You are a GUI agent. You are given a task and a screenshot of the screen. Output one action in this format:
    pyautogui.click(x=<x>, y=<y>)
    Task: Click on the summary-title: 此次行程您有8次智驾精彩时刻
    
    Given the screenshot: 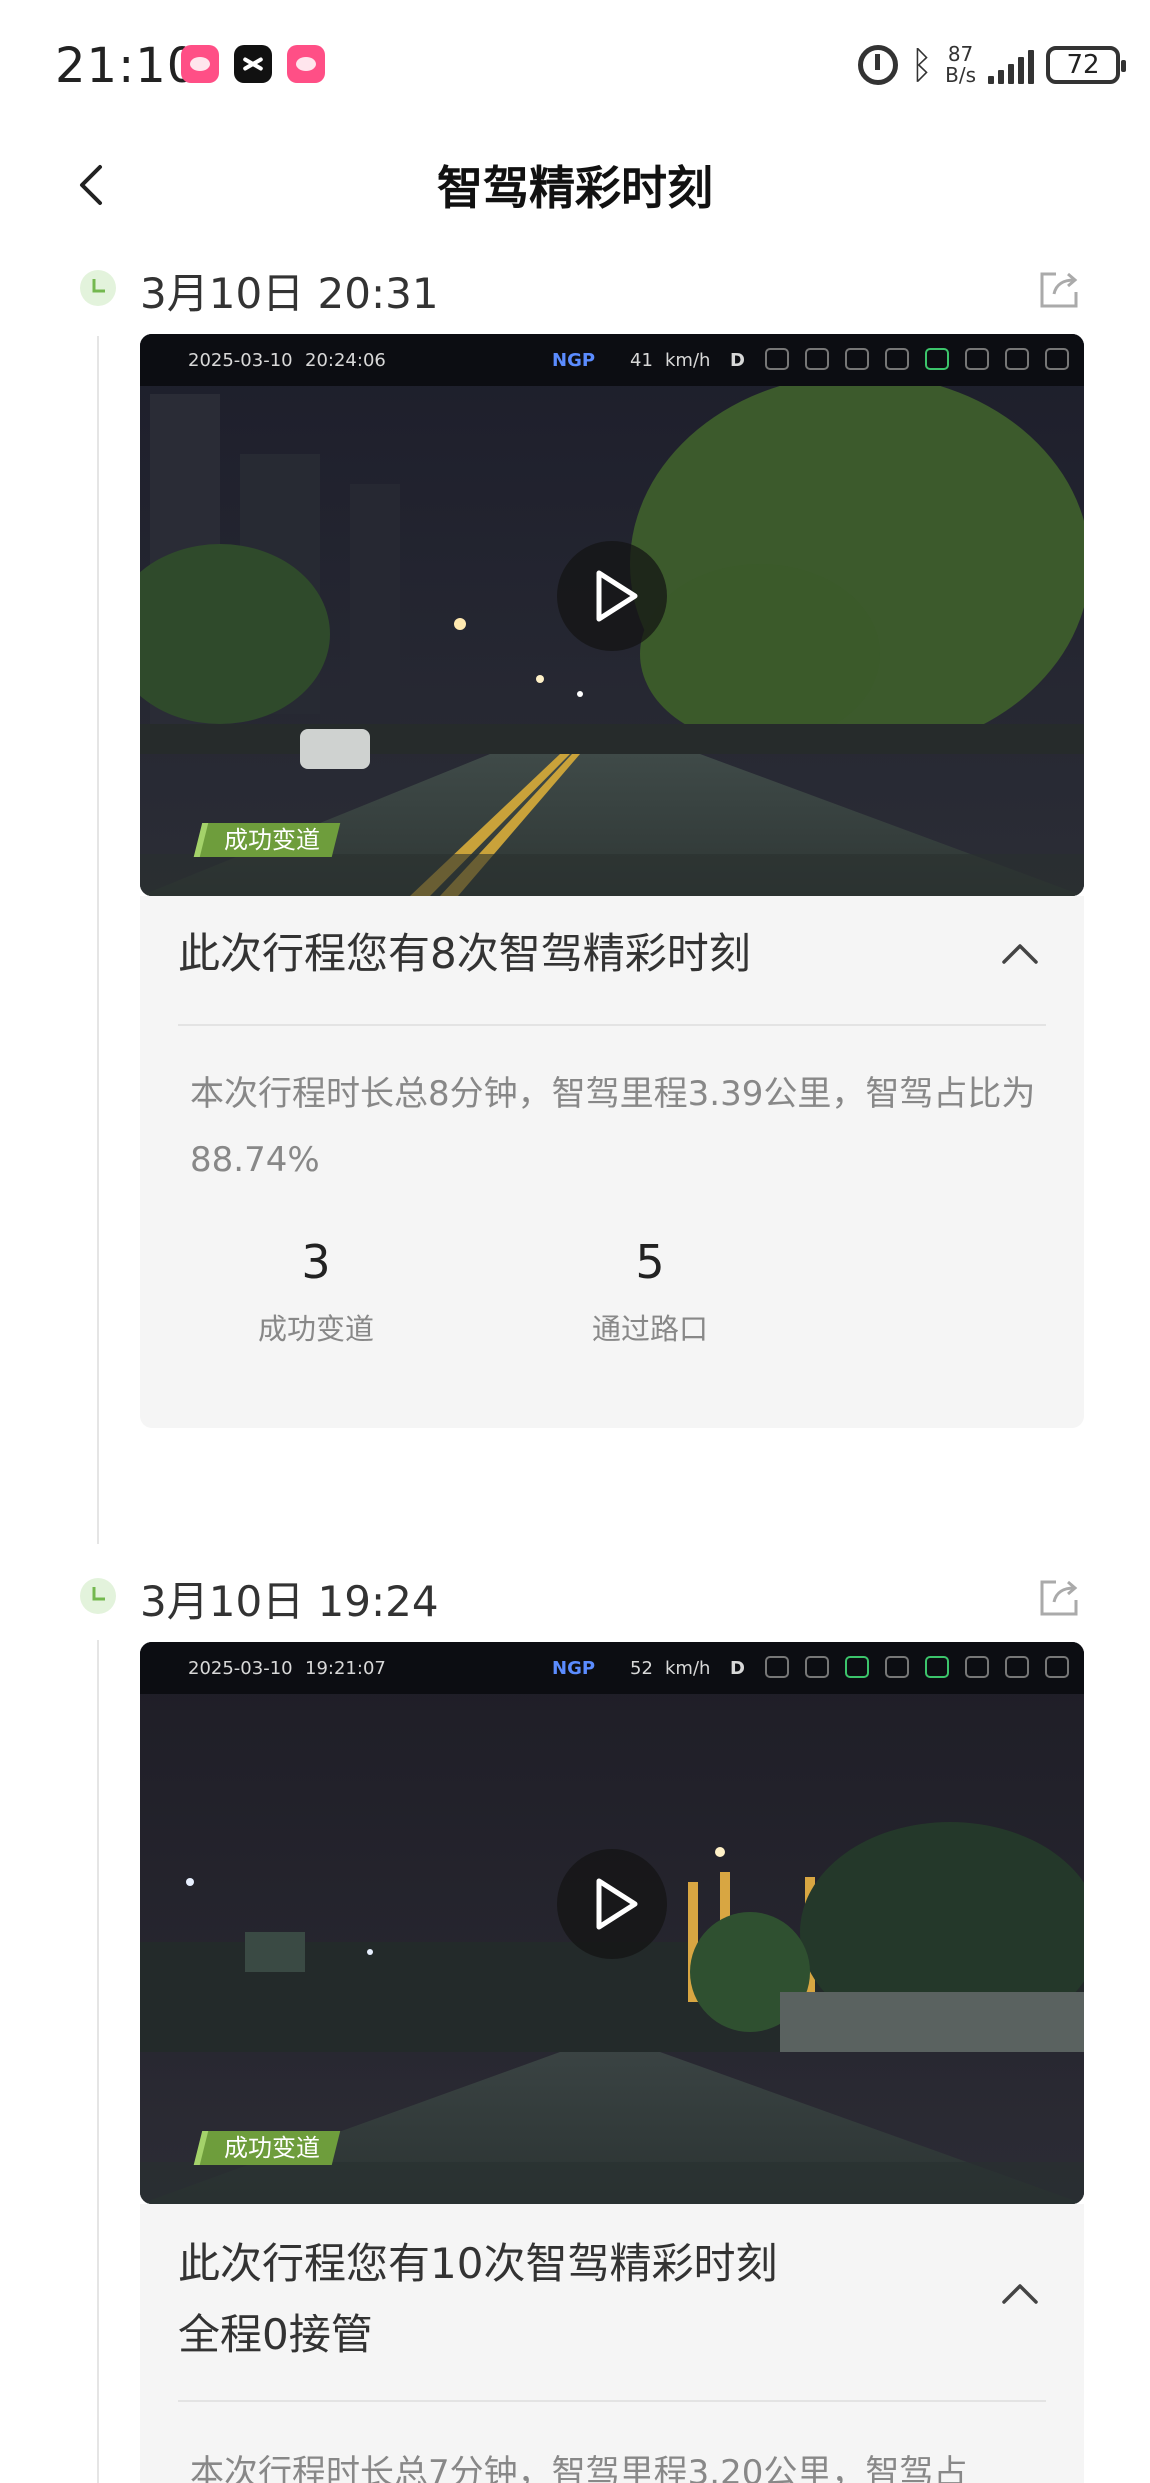 What is the action you would take?
    pyautogui.click(x=464, y=953)
    